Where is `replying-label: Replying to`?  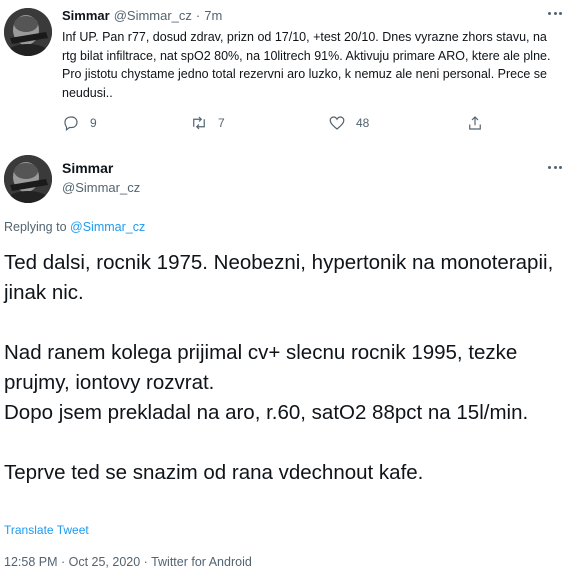
replying-label: Replying to is located at coordinates (35, 227).